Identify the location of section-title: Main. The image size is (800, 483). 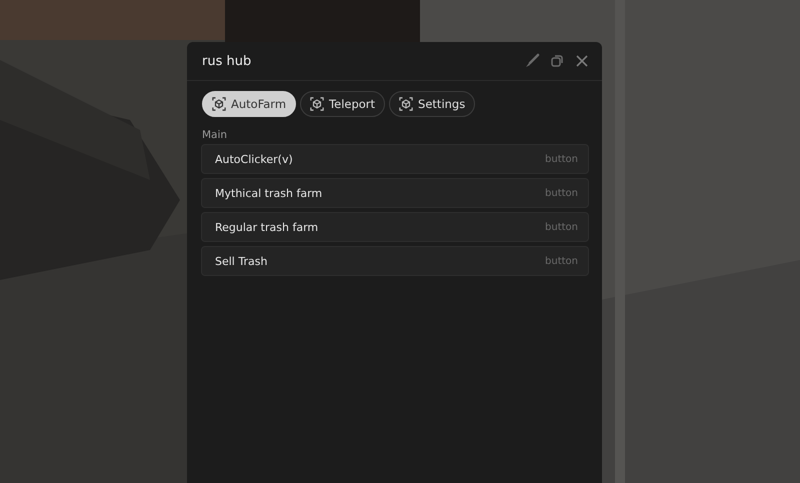
(214, 135).